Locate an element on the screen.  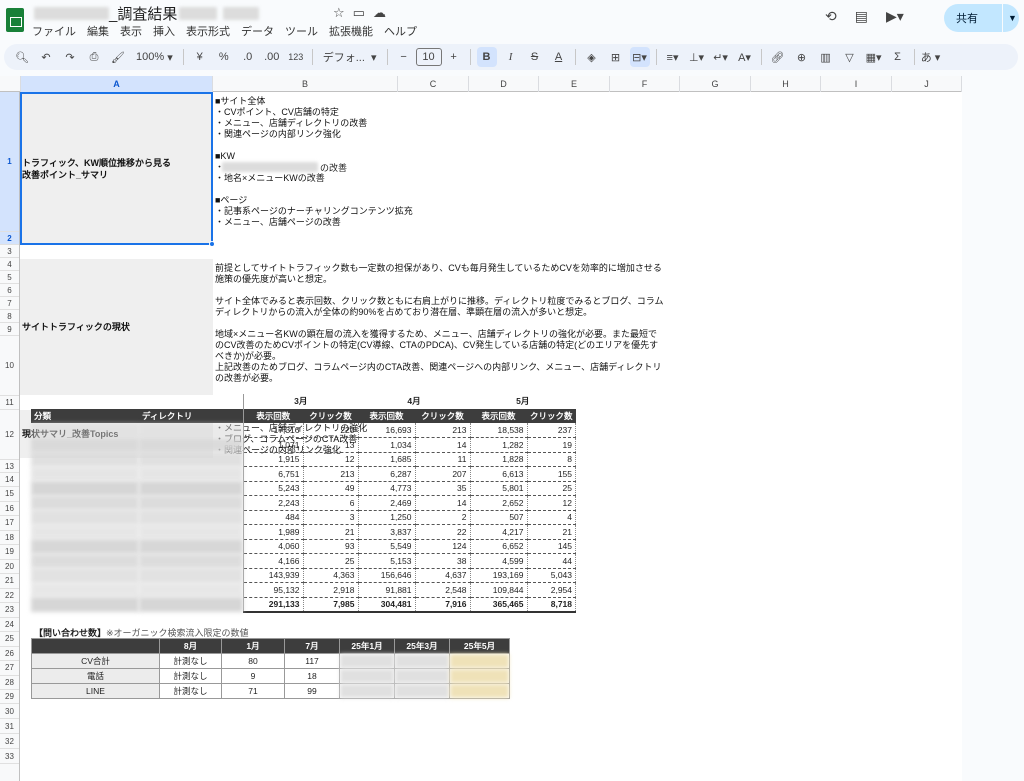
text-color-icon: A is located at coordinates (559, 57).